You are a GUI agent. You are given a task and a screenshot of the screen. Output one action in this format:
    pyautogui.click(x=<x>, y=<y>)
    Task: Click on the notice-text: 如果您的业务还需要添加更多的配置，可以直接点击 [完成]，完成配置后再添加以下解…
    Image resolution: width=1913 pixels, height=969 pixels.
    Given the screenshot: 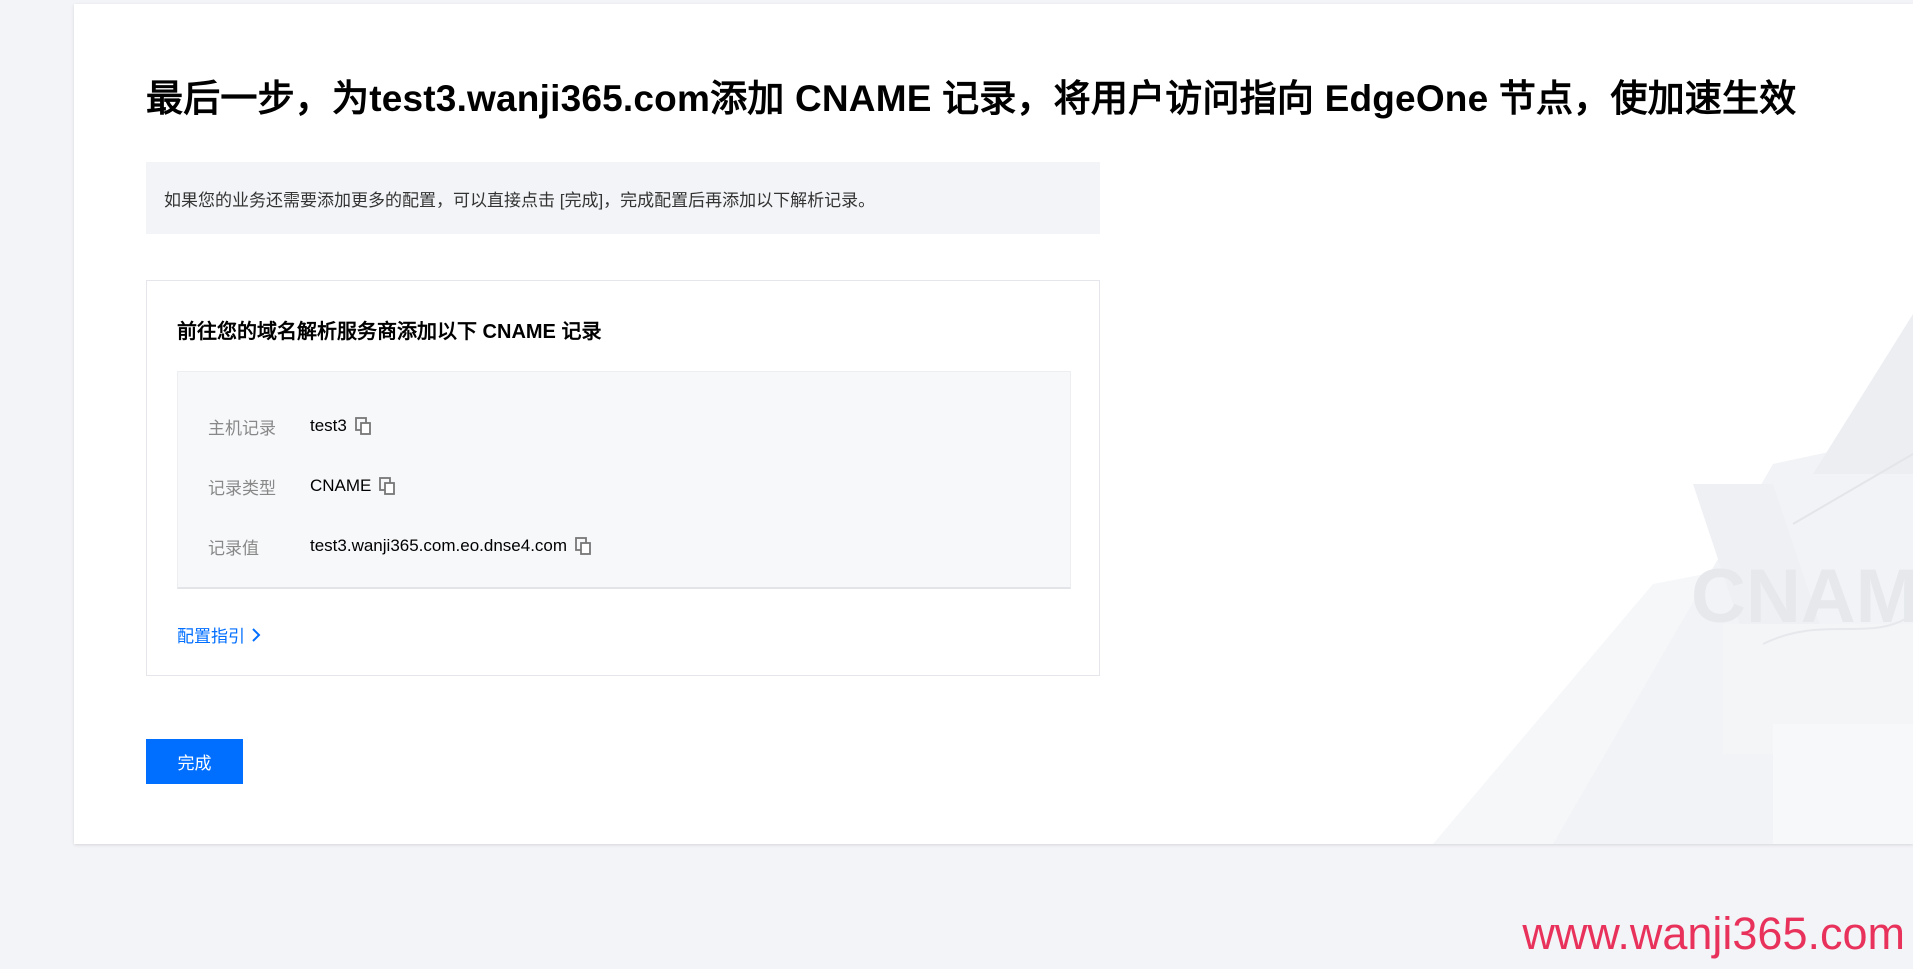 What is the action you would take?
    pyautogui.click(x=520, y=200)
    